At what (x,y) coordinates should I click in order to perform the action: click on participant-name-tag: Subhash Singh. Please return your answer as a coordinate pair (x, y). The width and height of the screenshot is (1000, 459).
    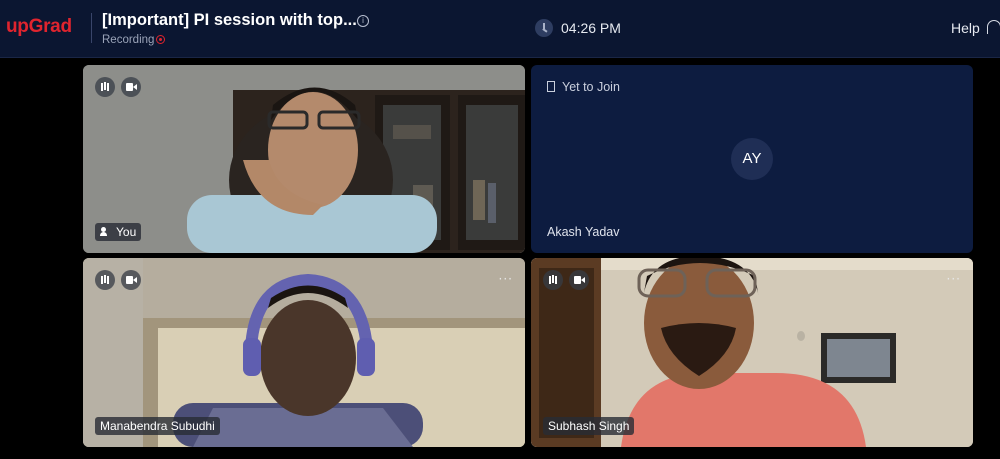
    Looking at the image, I should click on (589, 426).